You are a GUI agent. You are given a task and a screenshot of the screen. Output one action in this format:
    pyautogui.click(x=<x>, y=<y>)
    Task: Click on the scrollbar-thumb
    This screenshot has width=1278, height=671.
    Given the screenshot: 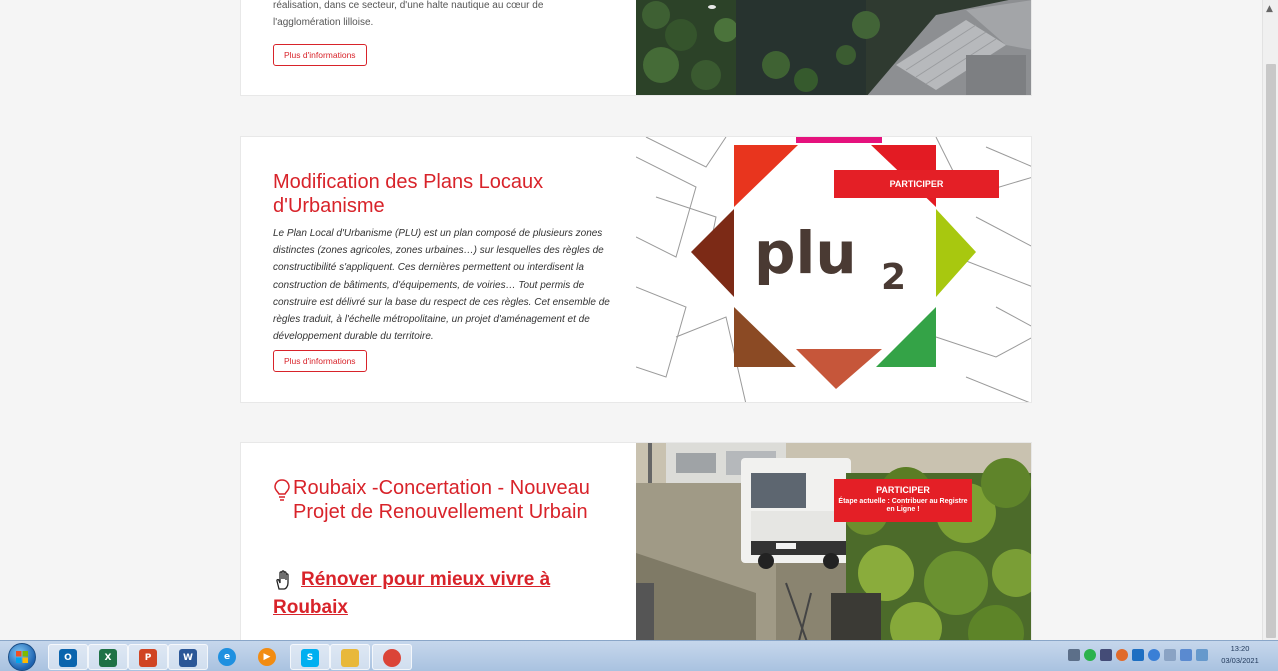 What is the action you would take?
    pyautogui.click(x=1271, y=351)
    